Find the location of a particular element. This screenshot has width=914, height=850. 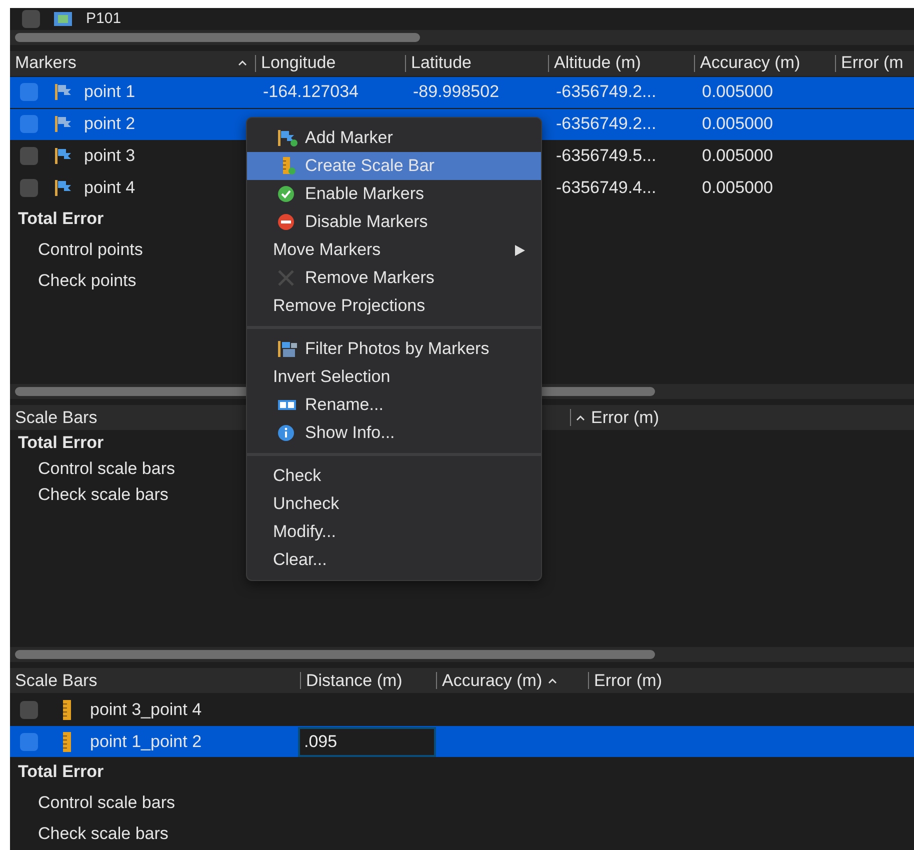

menu-label: Create Scale Bar is located at coordinates (369, 166).